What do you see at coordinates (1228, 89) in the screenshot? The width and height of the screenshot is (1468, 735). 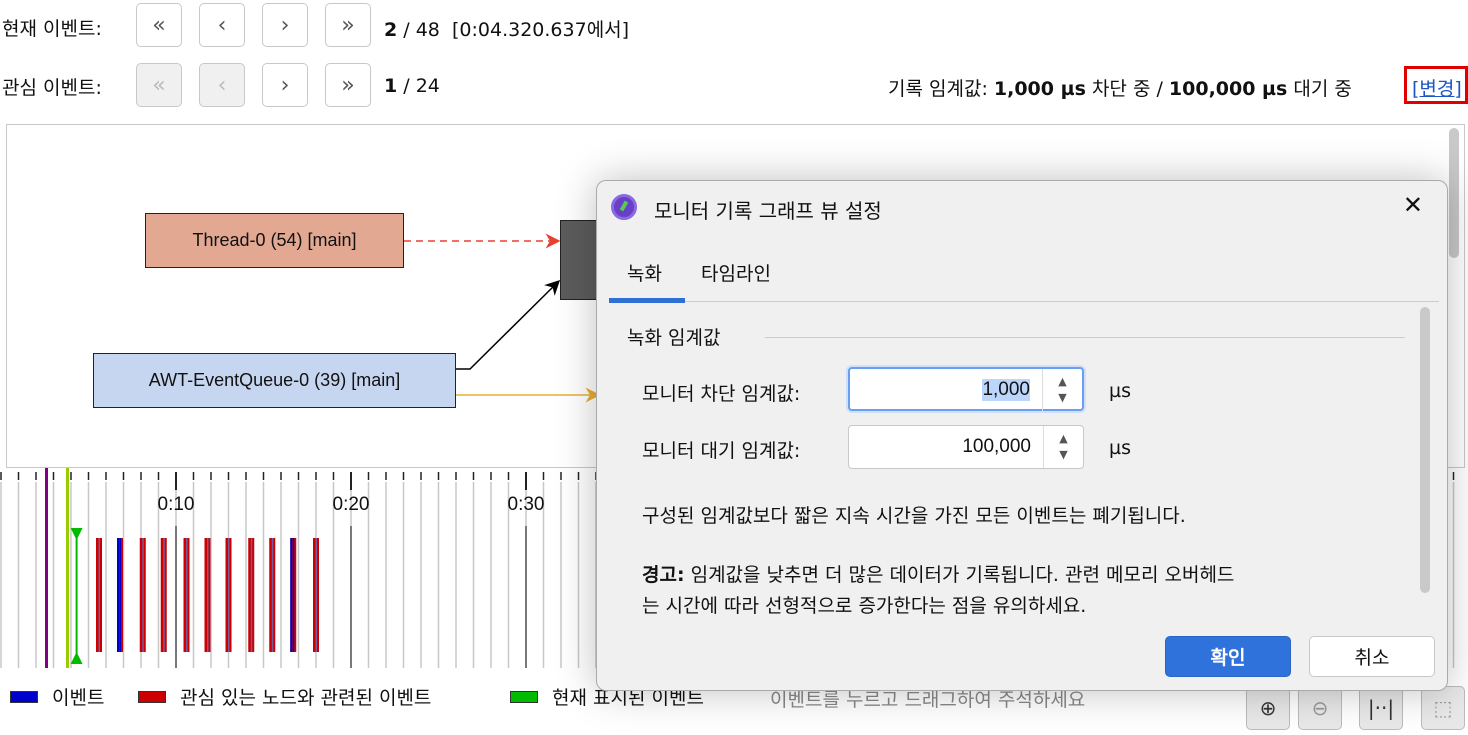 I see `wait-threshold: 100,000 µs` at bounding box center [1228, 89].